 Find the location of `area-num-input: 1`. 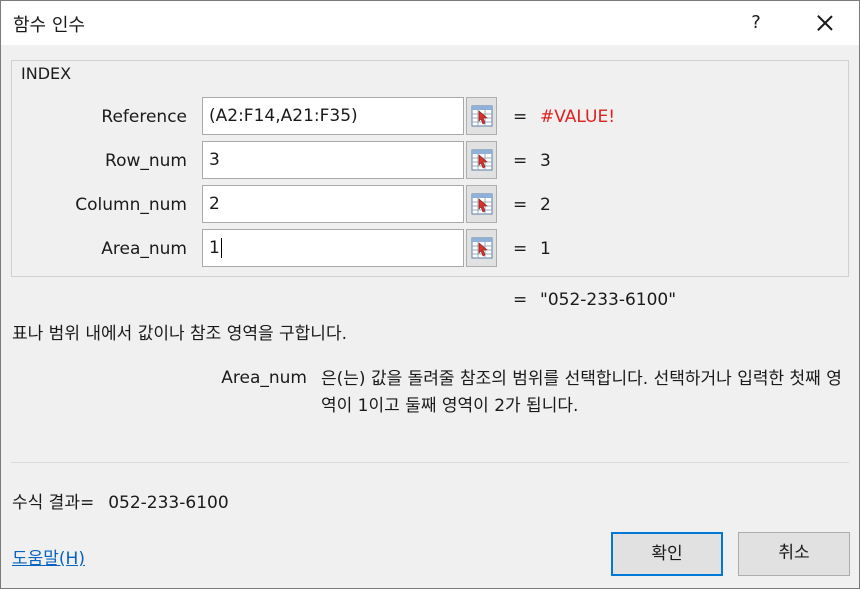

area-num-input: 1 is located at coordinates (333, 248).